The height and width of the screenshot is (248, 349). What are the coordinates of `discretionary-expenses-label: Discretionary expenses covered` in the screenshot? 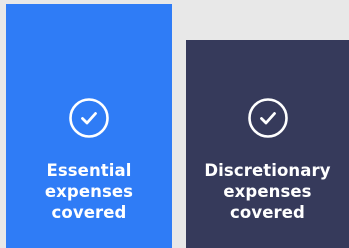 It's located at (267, 191).